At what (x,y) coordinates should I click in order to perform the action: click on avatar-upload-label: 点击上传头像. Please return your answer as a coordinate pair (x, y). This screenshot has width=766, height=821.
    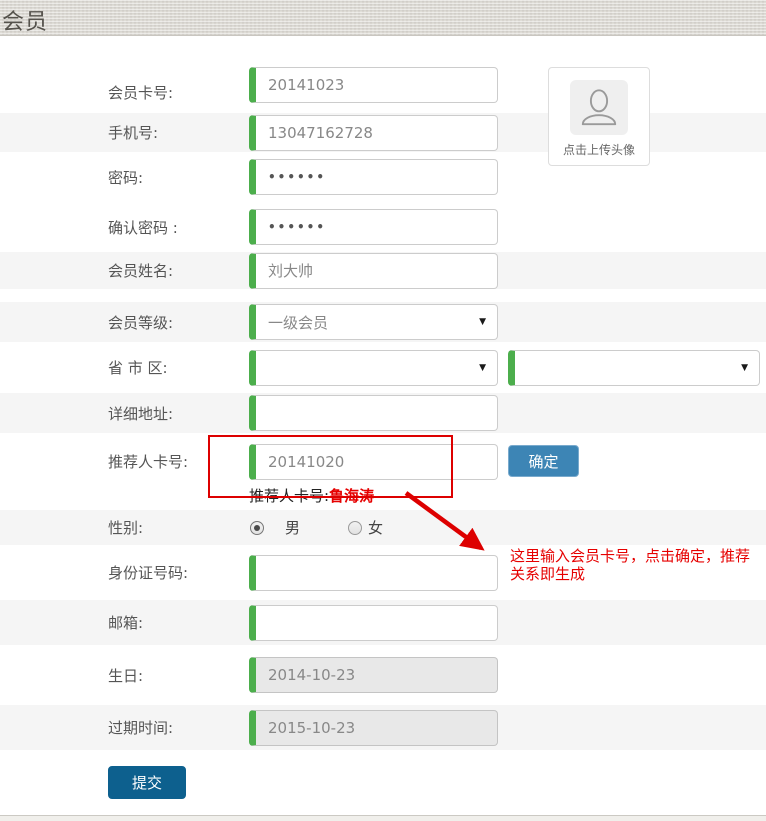
    Looking at the image, I should click on (598, 150).